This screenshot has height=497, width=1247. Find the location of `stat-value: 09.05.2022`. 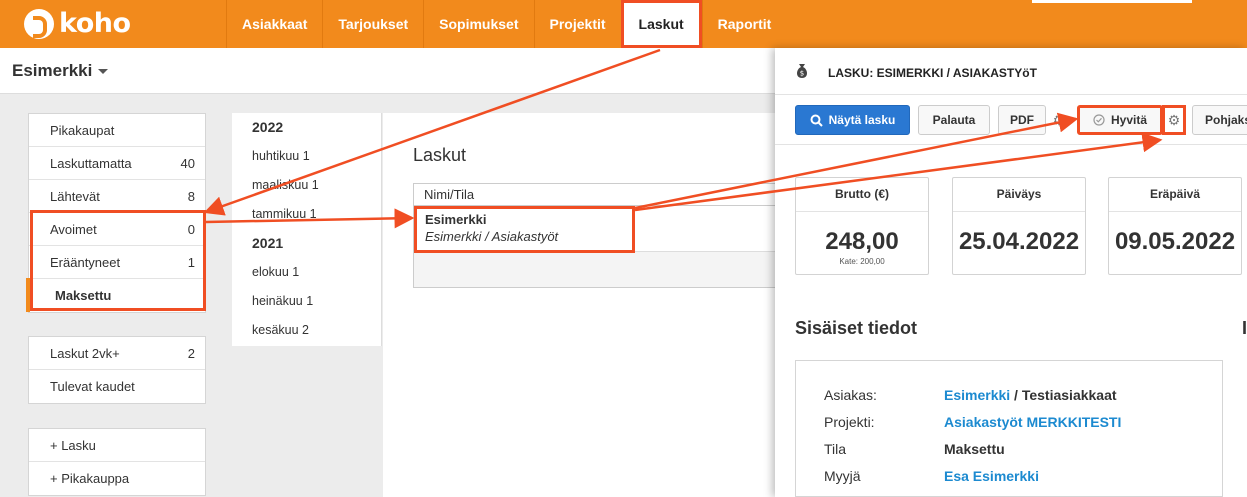

stat-value: 09.05.2022 is located at coordinates (1175, 241).